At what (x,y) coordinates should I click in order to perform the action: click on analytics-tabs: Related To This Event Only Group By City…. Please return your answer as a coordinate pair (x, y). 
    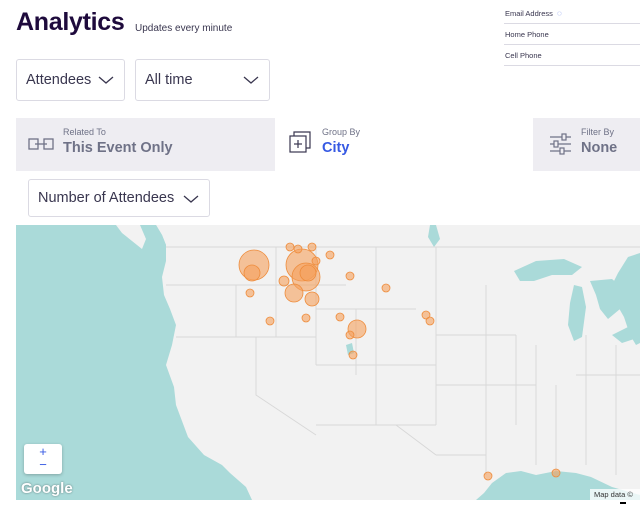
    Looking at the image, I should click on (328, 144).